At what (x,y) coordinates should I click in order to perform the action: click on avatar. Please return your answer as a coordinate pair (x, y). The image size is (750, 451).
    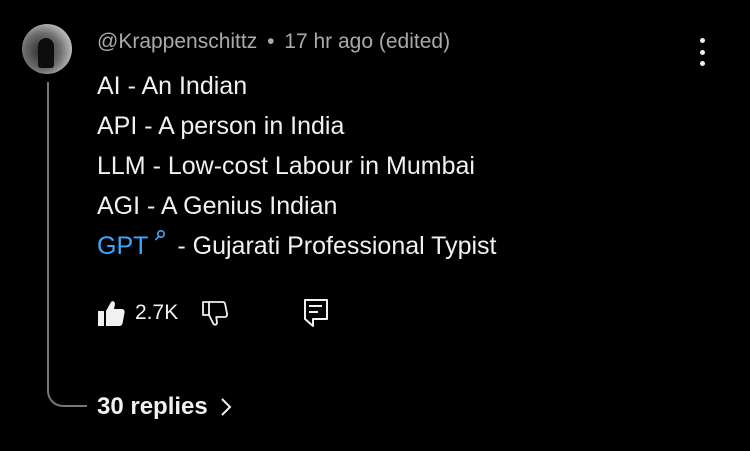
    Looking at the image, I should click on (47, 49).